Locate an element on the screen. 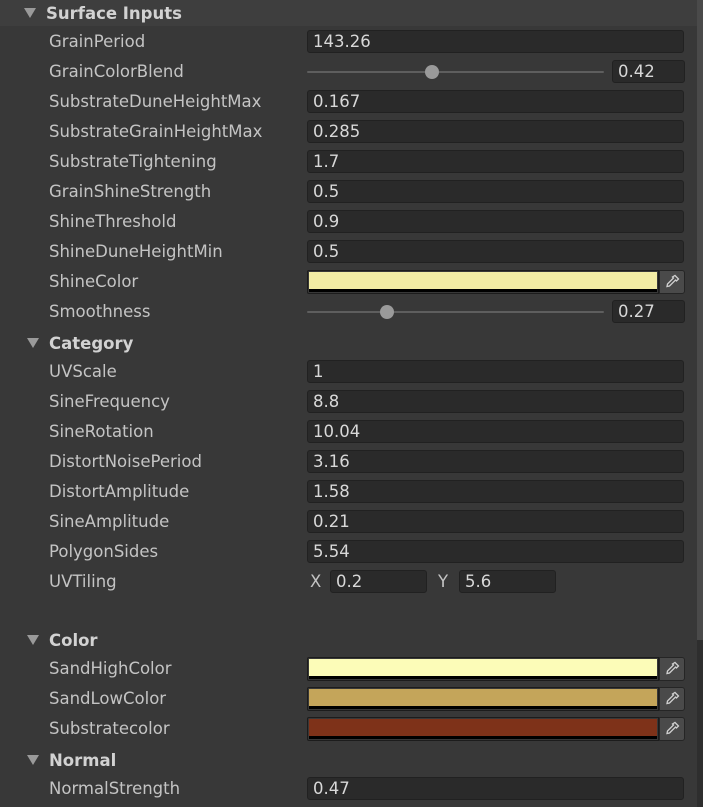 Image resolution: width=703 pixels, height=807 pixels. property-label: SandLowColor is located at coordinates (108, 698).